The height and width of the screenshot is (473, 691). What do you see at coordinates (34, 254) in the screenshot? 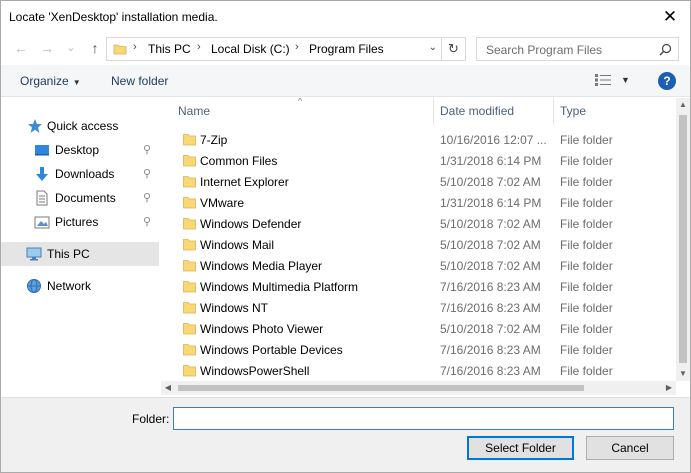
I see `monitor-icon` at bounding box center [34, 254].